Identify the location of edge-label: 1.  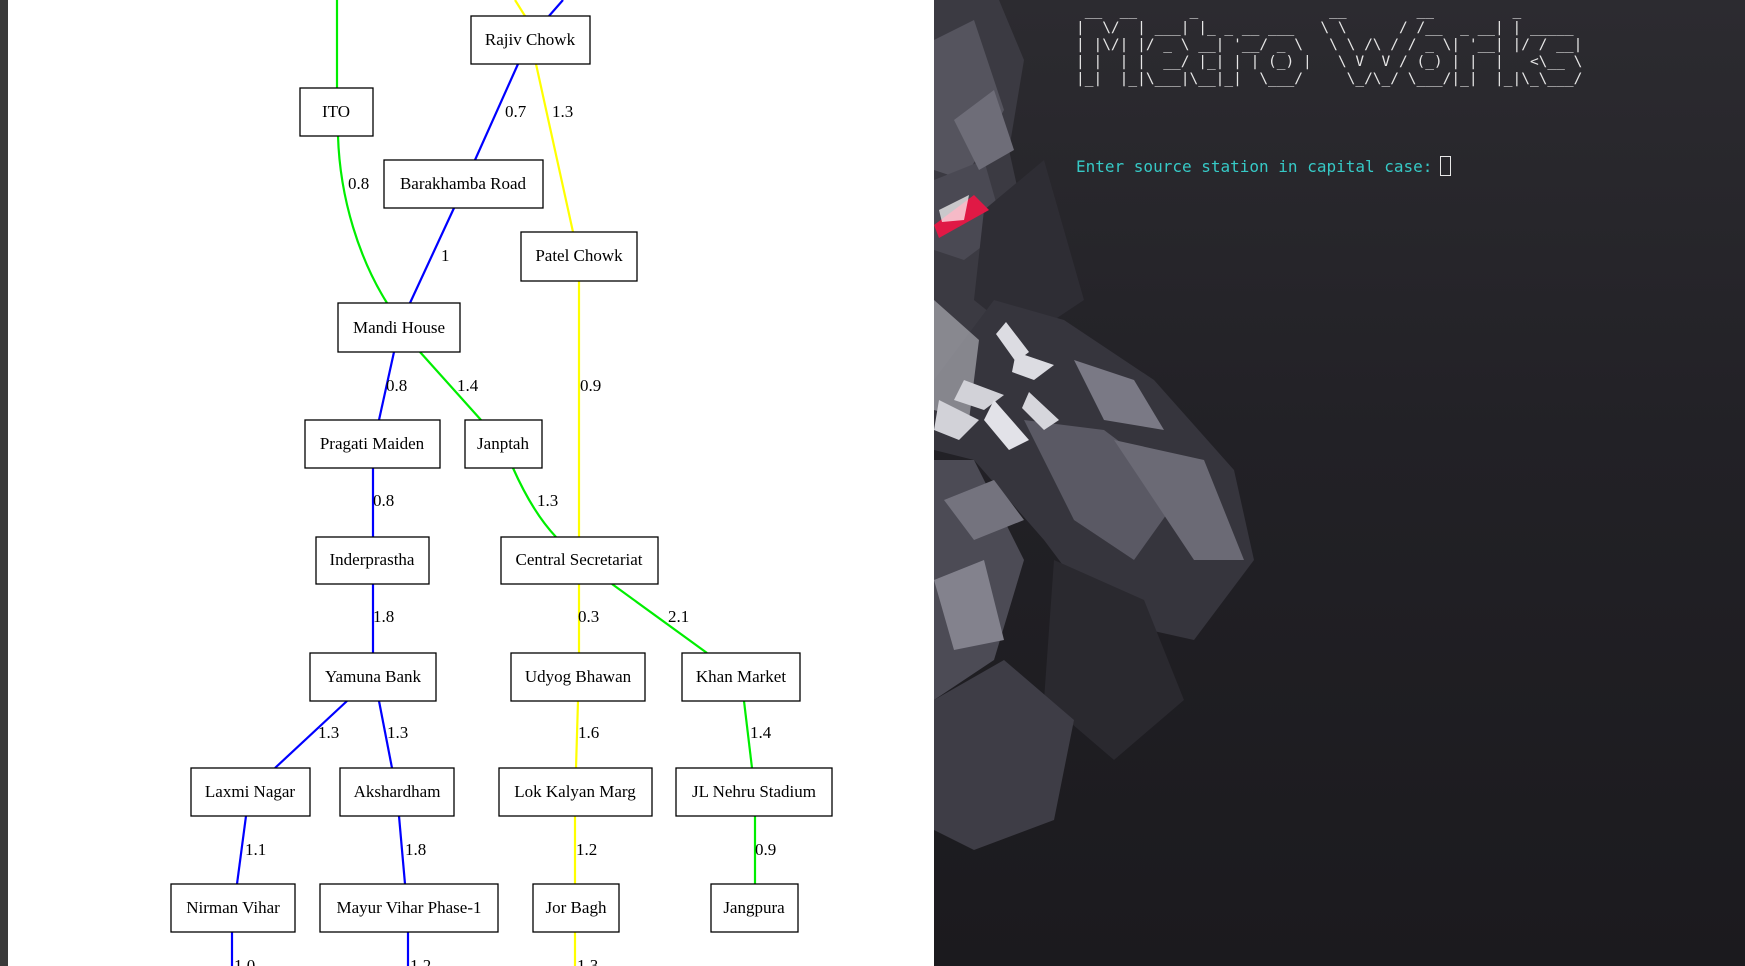
(445, 255).